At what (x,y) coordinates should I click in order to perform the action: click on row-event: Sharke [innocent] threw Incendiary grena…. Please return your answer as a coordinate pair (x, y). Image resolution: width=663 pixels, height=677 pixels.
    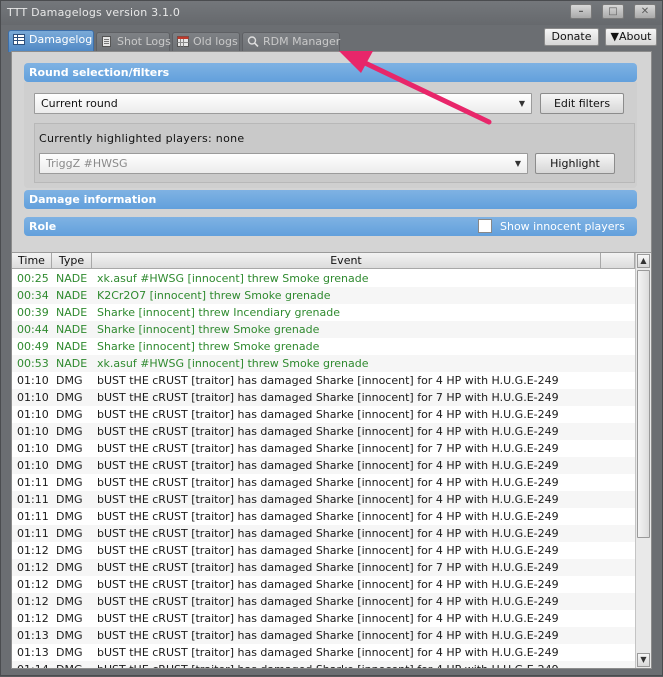
    Looking at the image, I should click on (218, 312).